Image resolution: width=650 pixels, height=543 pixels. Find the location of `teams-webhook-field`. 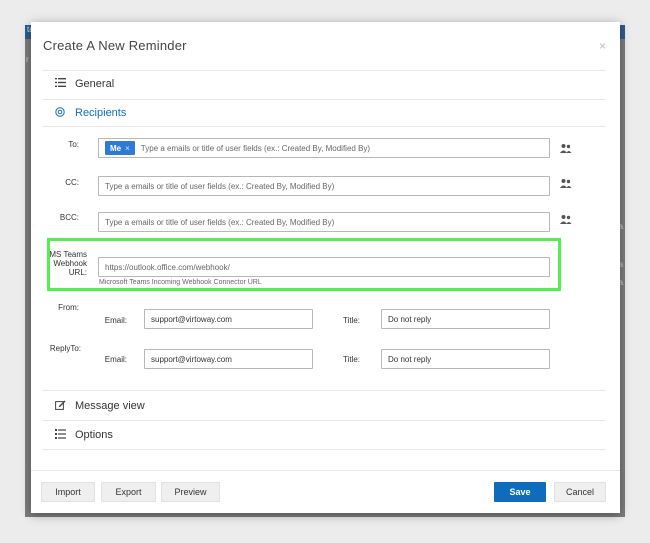

teams-webhook-field is located at coordinates (324, 267).